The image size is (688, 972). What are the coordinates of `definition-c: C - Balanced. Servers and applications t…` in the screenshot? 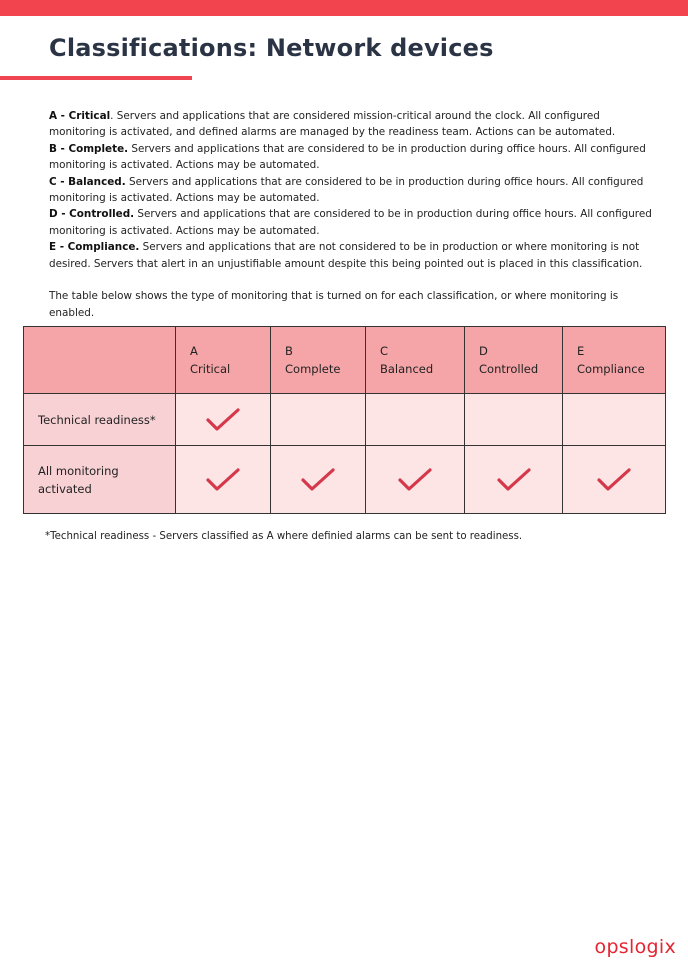 It's located at (354, 190).